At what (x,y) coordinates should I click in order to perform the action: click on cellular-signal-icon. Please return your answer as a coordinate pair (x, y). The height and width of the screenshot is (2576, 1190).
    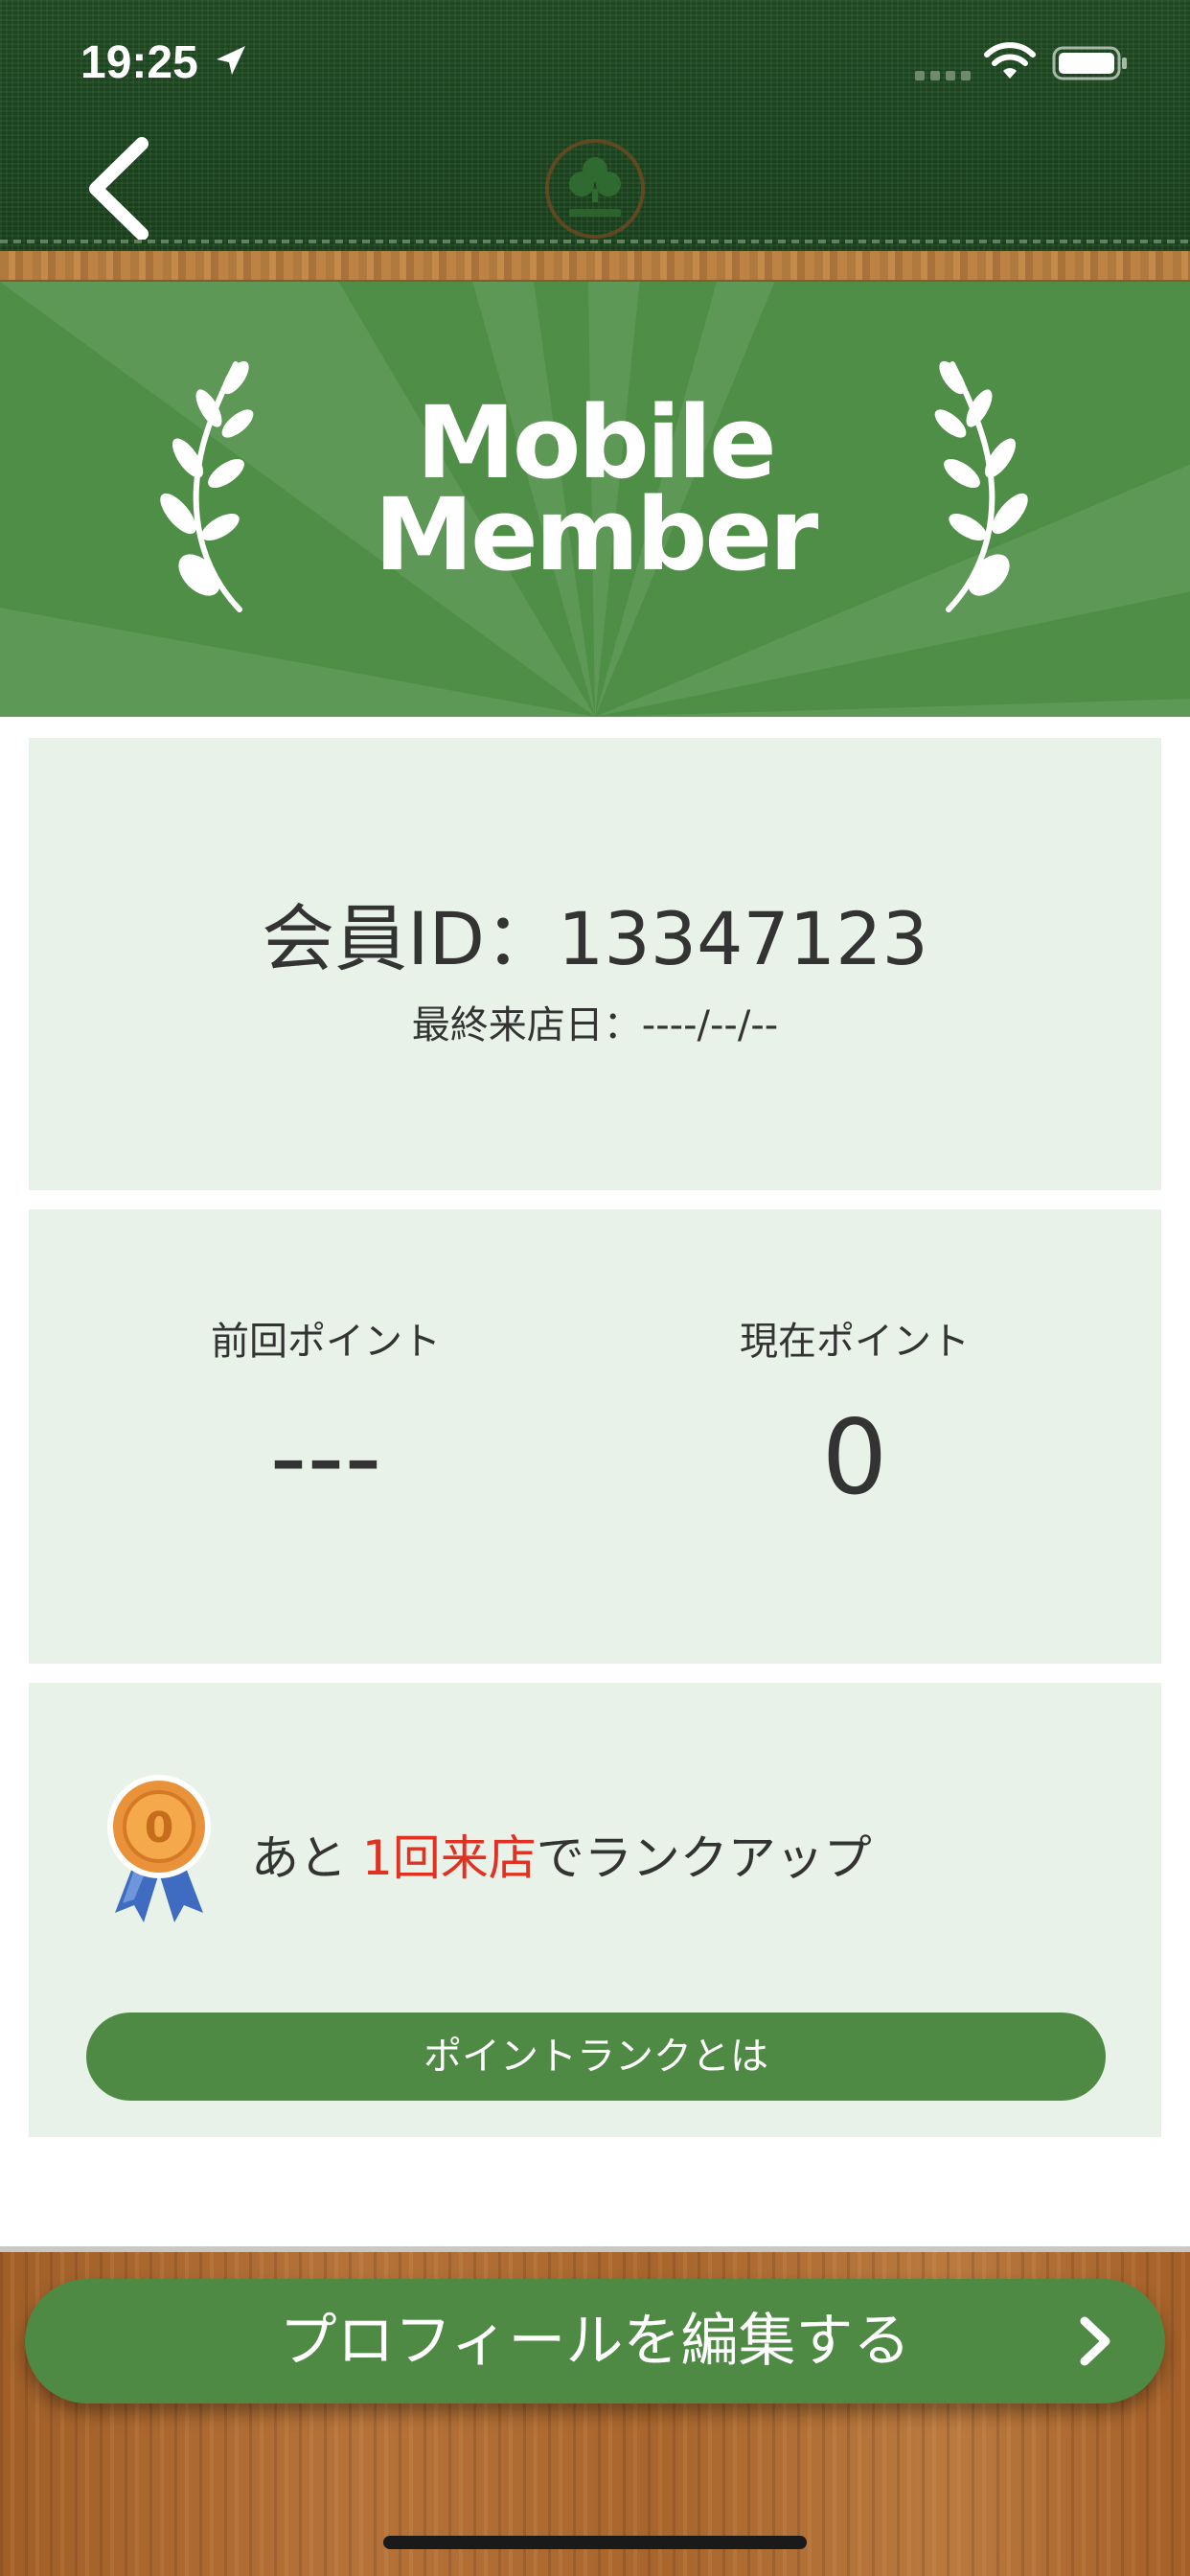
    Looking at the image, I should click on (943, 75).